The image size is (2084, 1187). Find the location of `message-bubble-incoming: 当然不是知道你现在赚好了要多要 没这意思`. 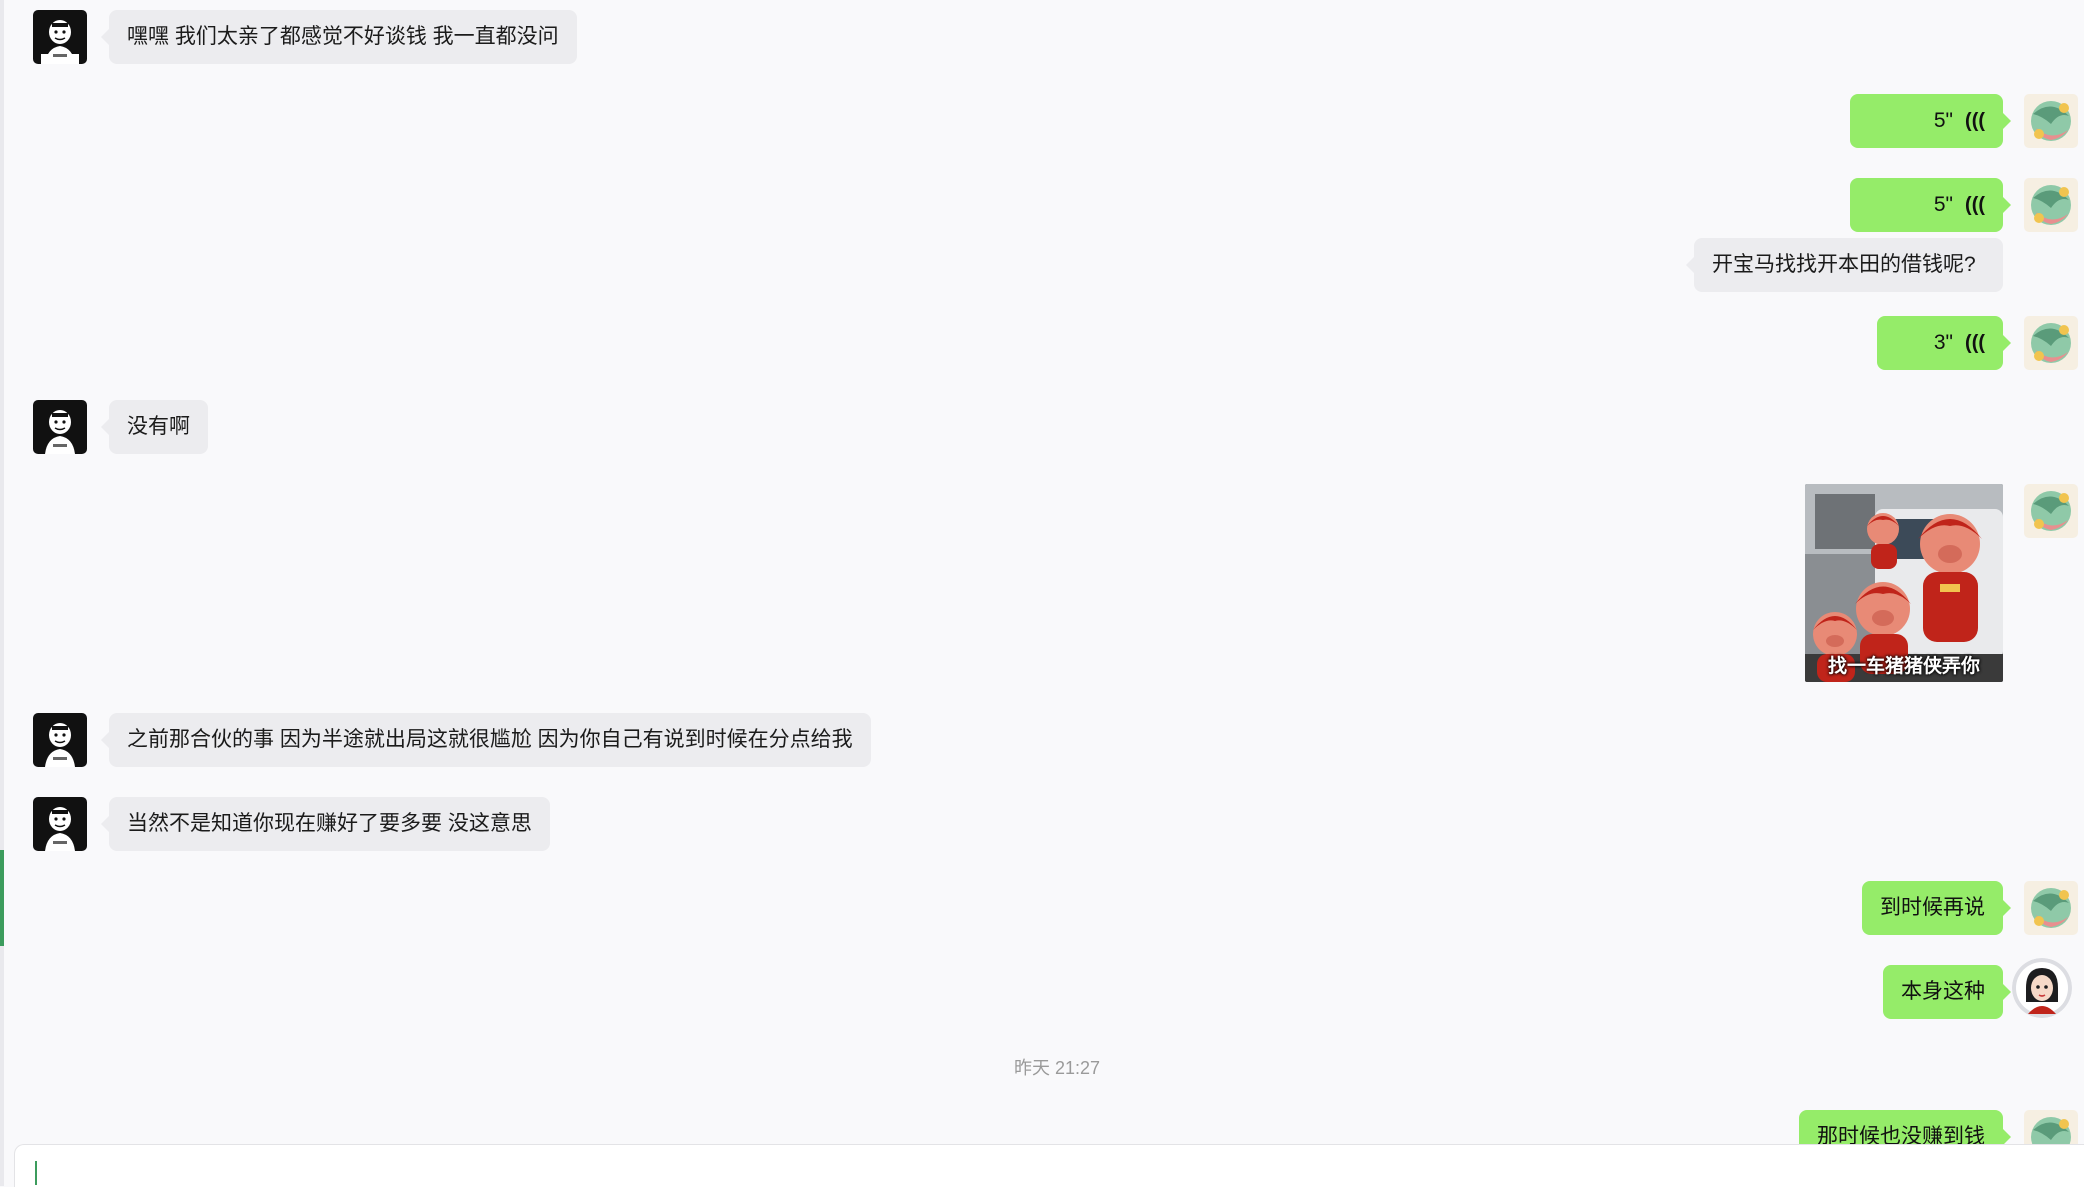

message-bubble-incoming: 当然不是知道你现在赚好了要多要 没这意思 is located at coordinates (325, 824).